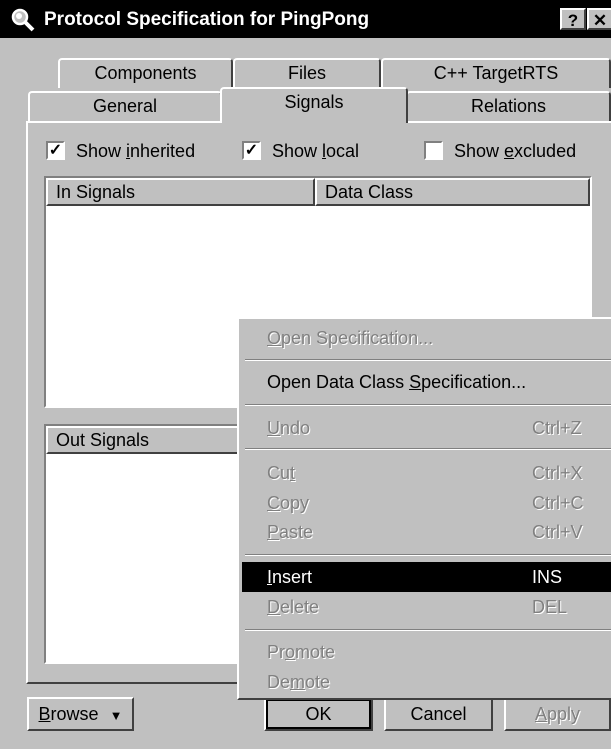  I want to click on title-bar: Protocol Specification for PingPong ? ✕, so click(305, 19).